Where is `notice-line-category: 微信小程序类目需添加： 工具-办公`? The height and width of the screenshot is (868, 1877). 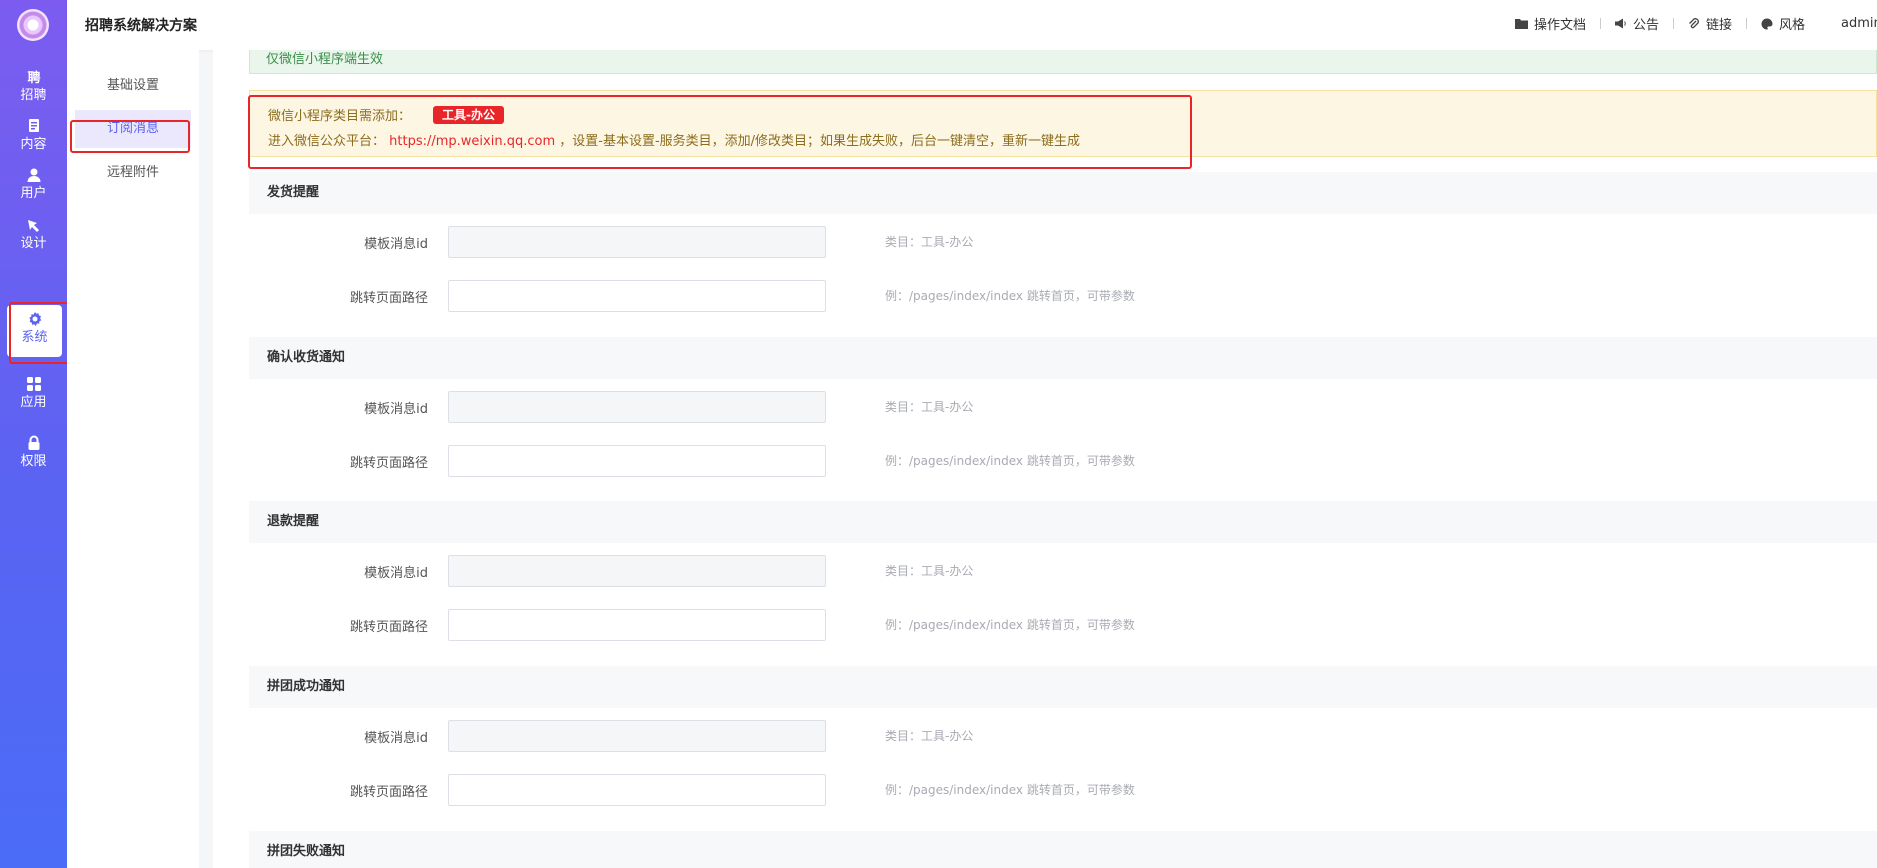 notice-line-category: 微信小程序类目需添加： 工具-办公 is located at coordinates (386, 114).